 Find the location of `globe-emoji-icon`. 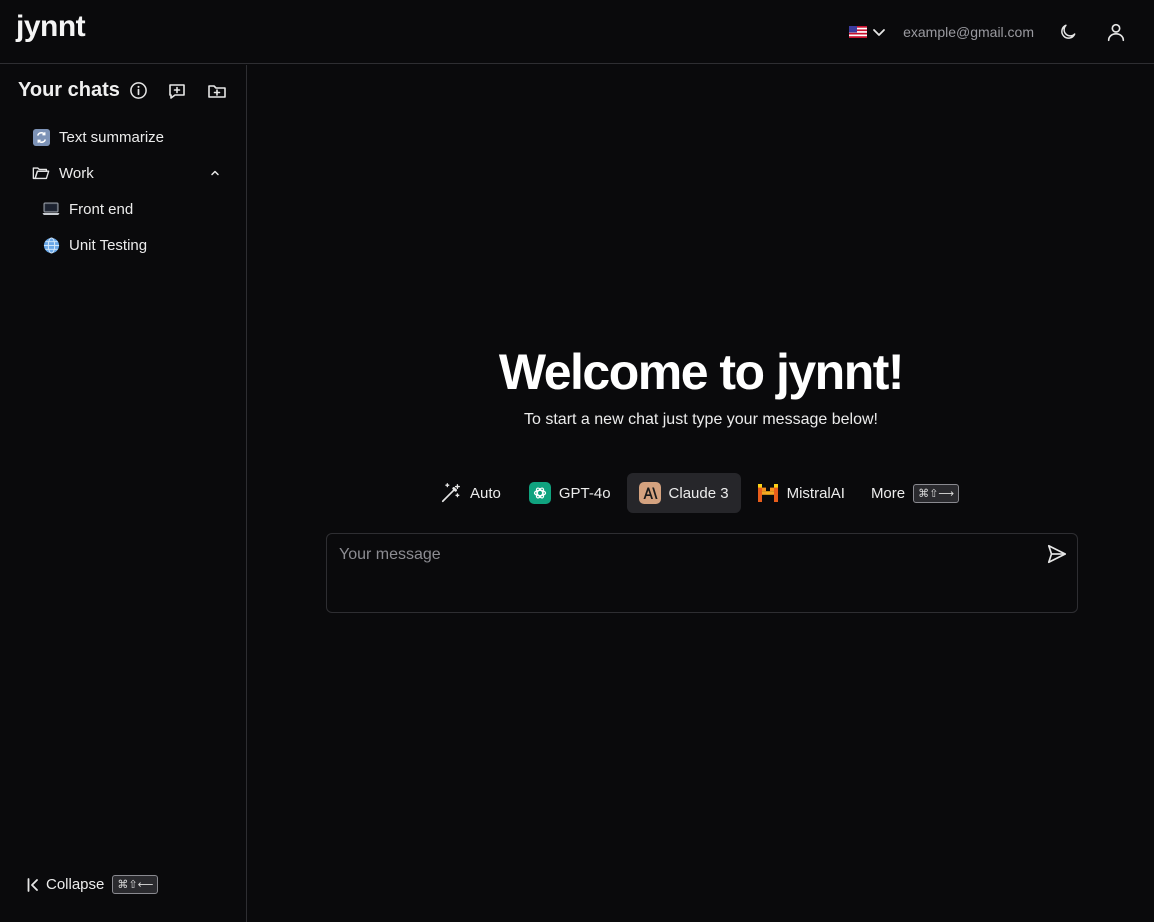

globe-emoji-icon is located at coordinates (51, 245).